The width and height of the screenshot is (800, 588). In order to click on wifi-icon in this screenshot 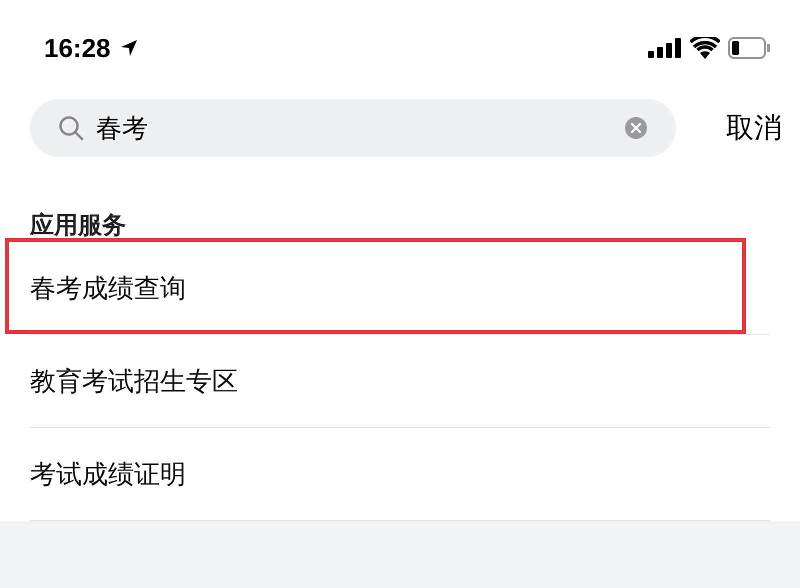, I will do `click(705, 48)`.